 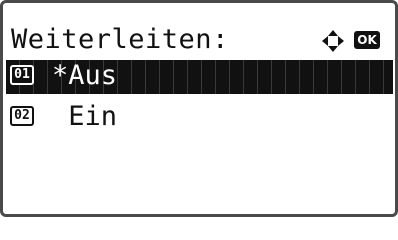 I want to click on option-row-aus: 01 *Aus, so click(x=199, y=77).